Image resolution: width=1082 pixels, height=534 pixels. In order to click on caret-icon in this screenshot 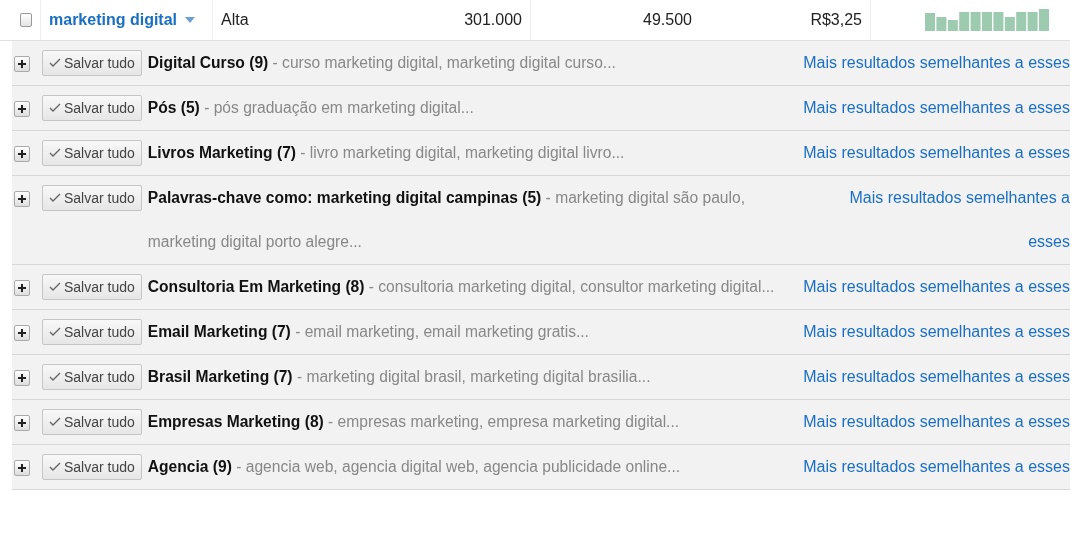, I will do `click(190, 20)`.